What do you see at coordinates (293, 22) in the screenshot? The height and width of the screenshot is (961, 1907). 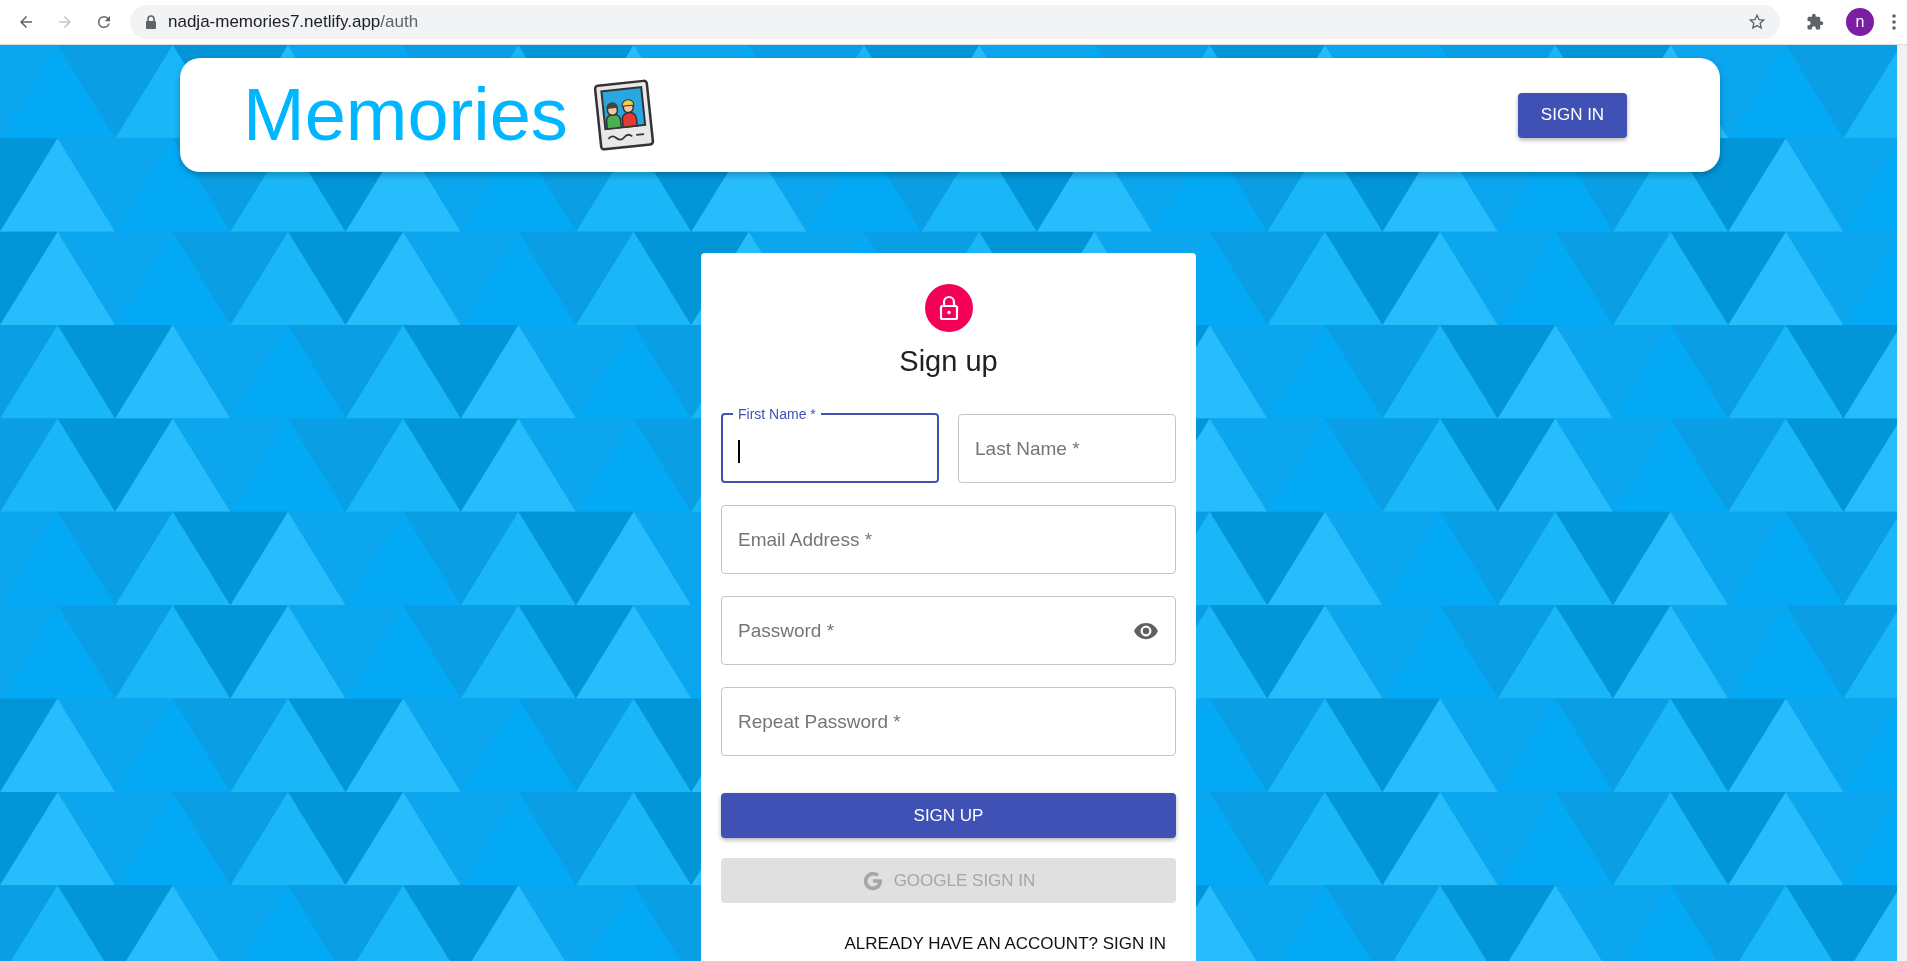 I see `url-text: nadja-memories7.netlify.app/auth` at bounding box center [293, 22].